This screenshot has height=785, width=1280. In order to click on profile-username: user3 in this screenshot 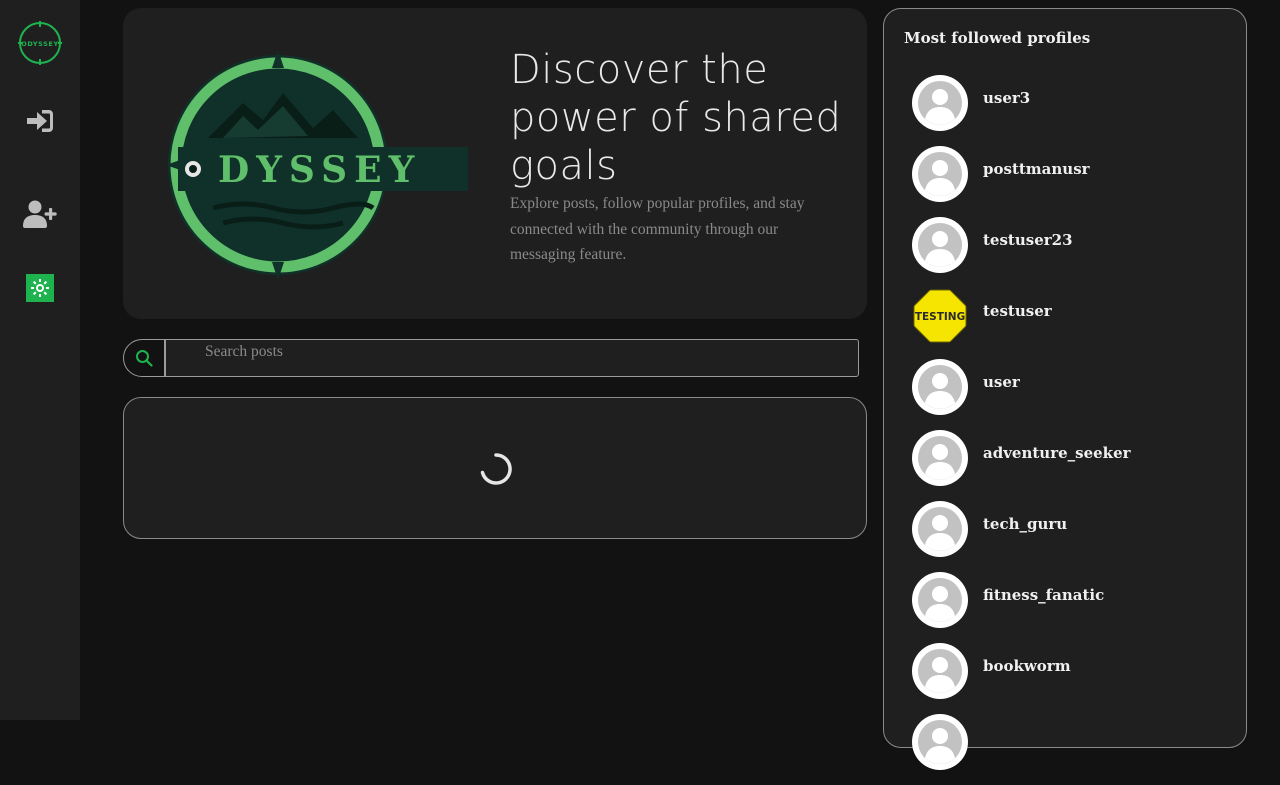, I will do `click(1006, 98)`.